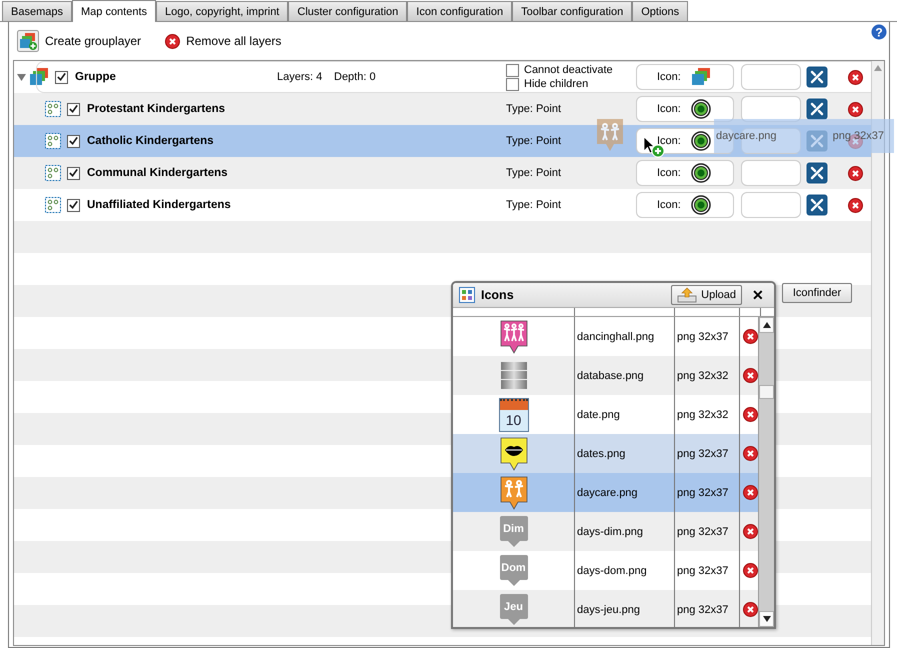  Describe the element at coordinates (817, 293) in the screenshot. I see `iconfinder-button: Iconfinder` at that location.